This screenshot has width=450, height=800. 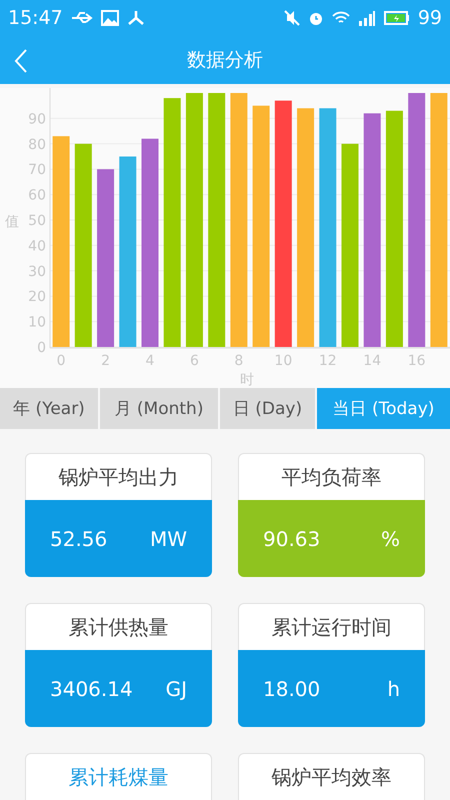 I want to click on card-title: 锅炉平均出力, so click(x=118, y=476).